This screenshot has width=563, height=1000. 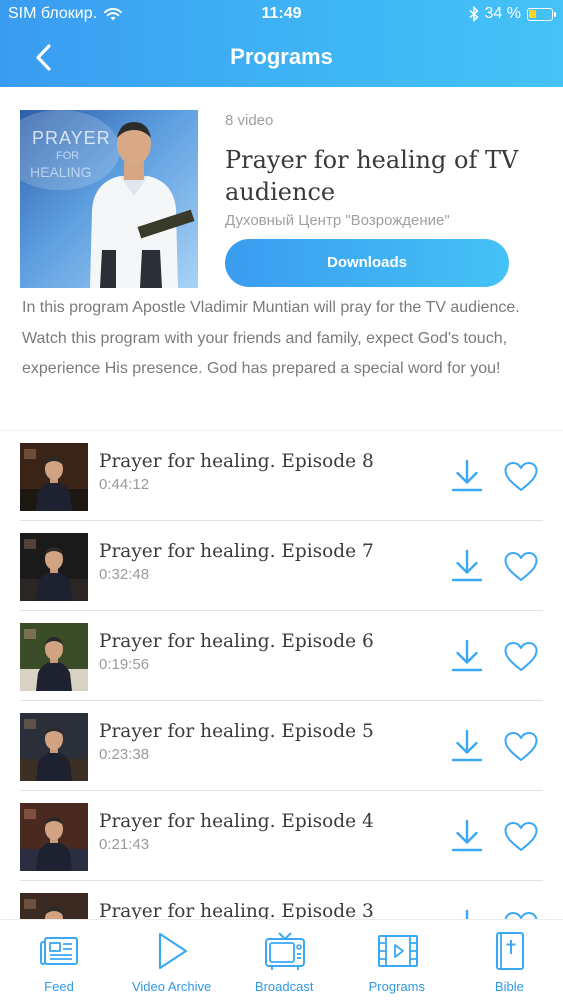 What do you see at coordinates (124, 574) in the screenshot?
I see `episode-duration: 0:32:48` at bounding box center [124, 574].